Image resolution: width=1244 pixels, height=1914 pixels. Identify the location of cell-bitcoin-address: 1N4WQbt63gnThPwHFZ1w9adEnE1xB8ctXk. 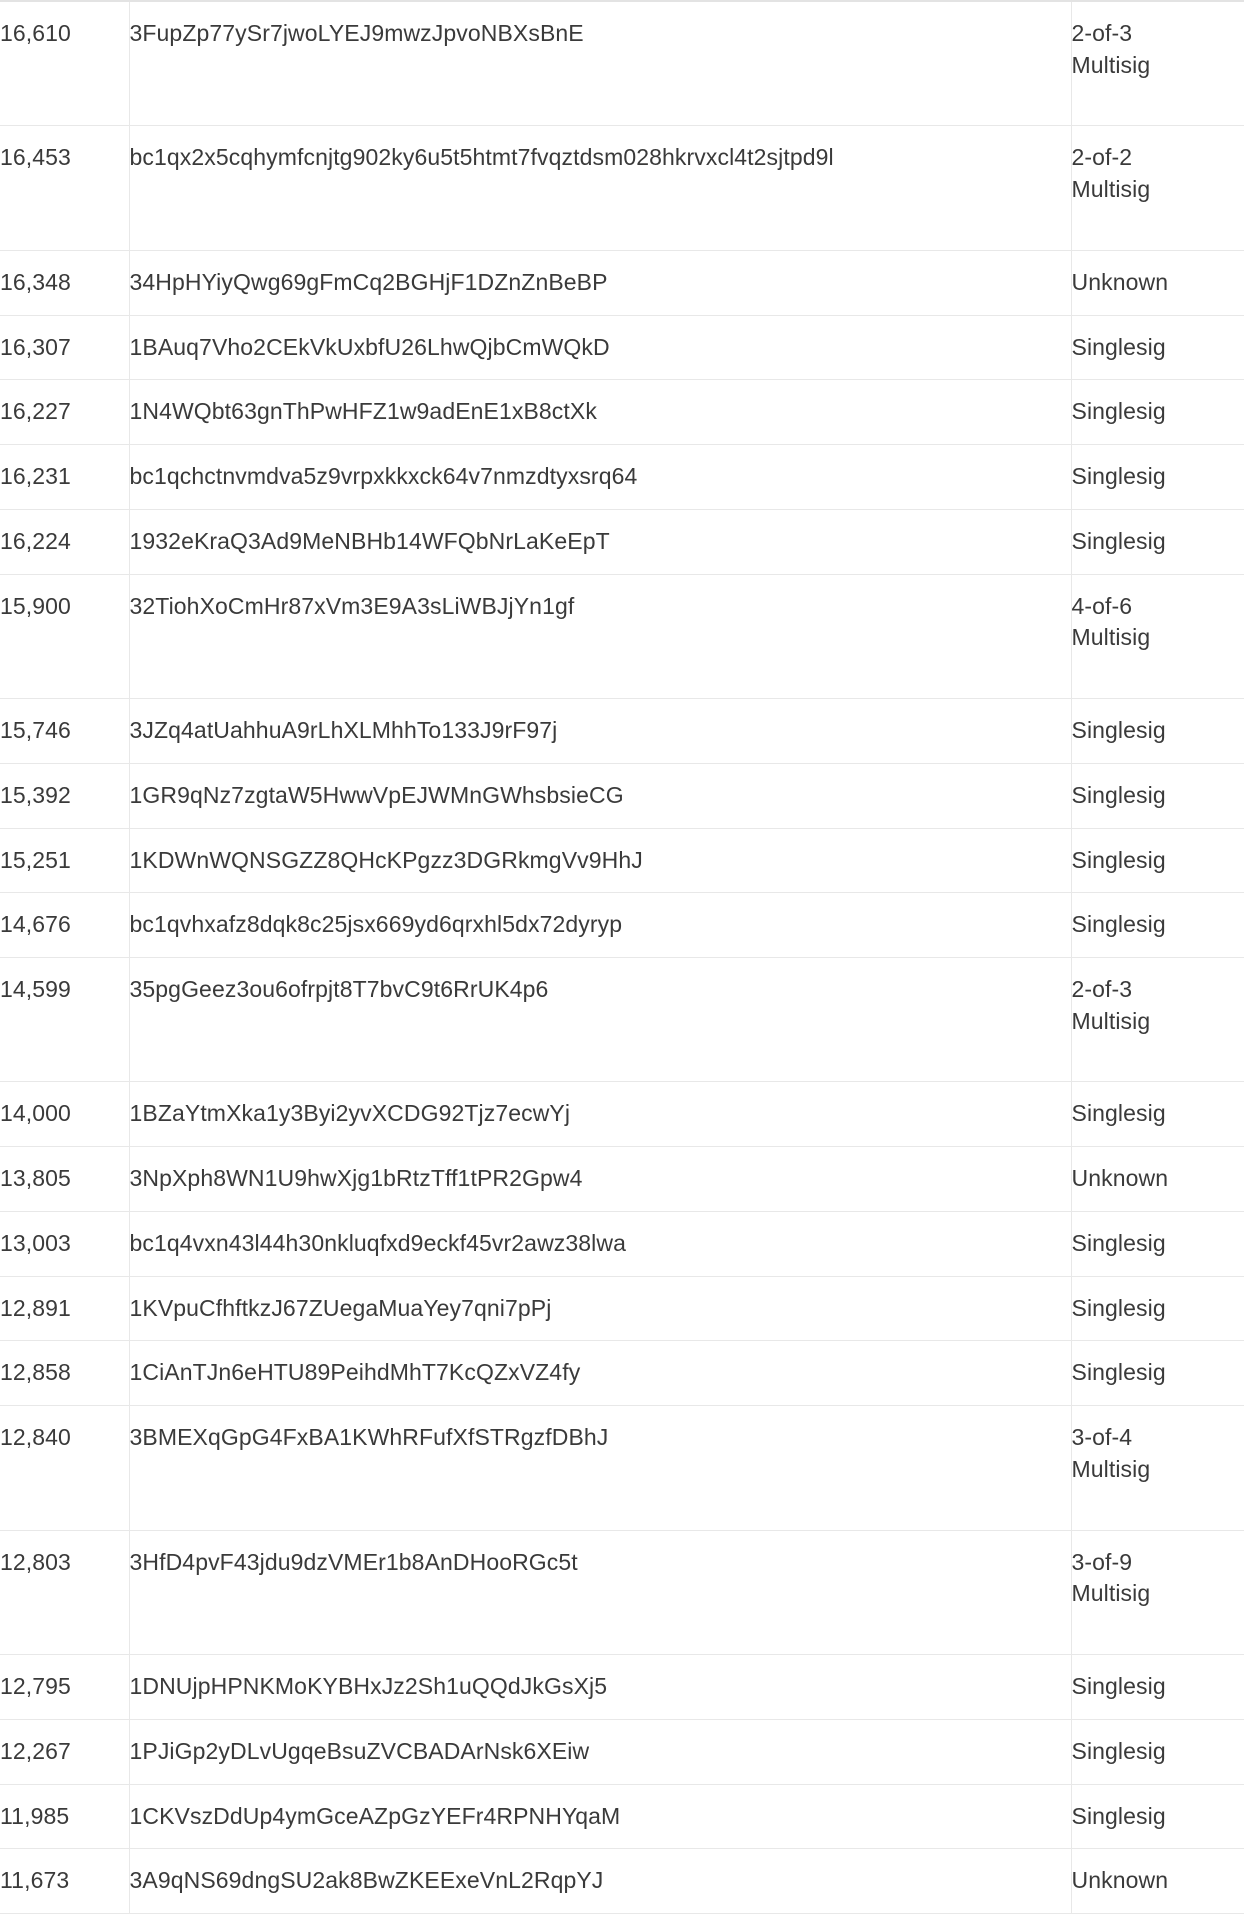
(600, 412).